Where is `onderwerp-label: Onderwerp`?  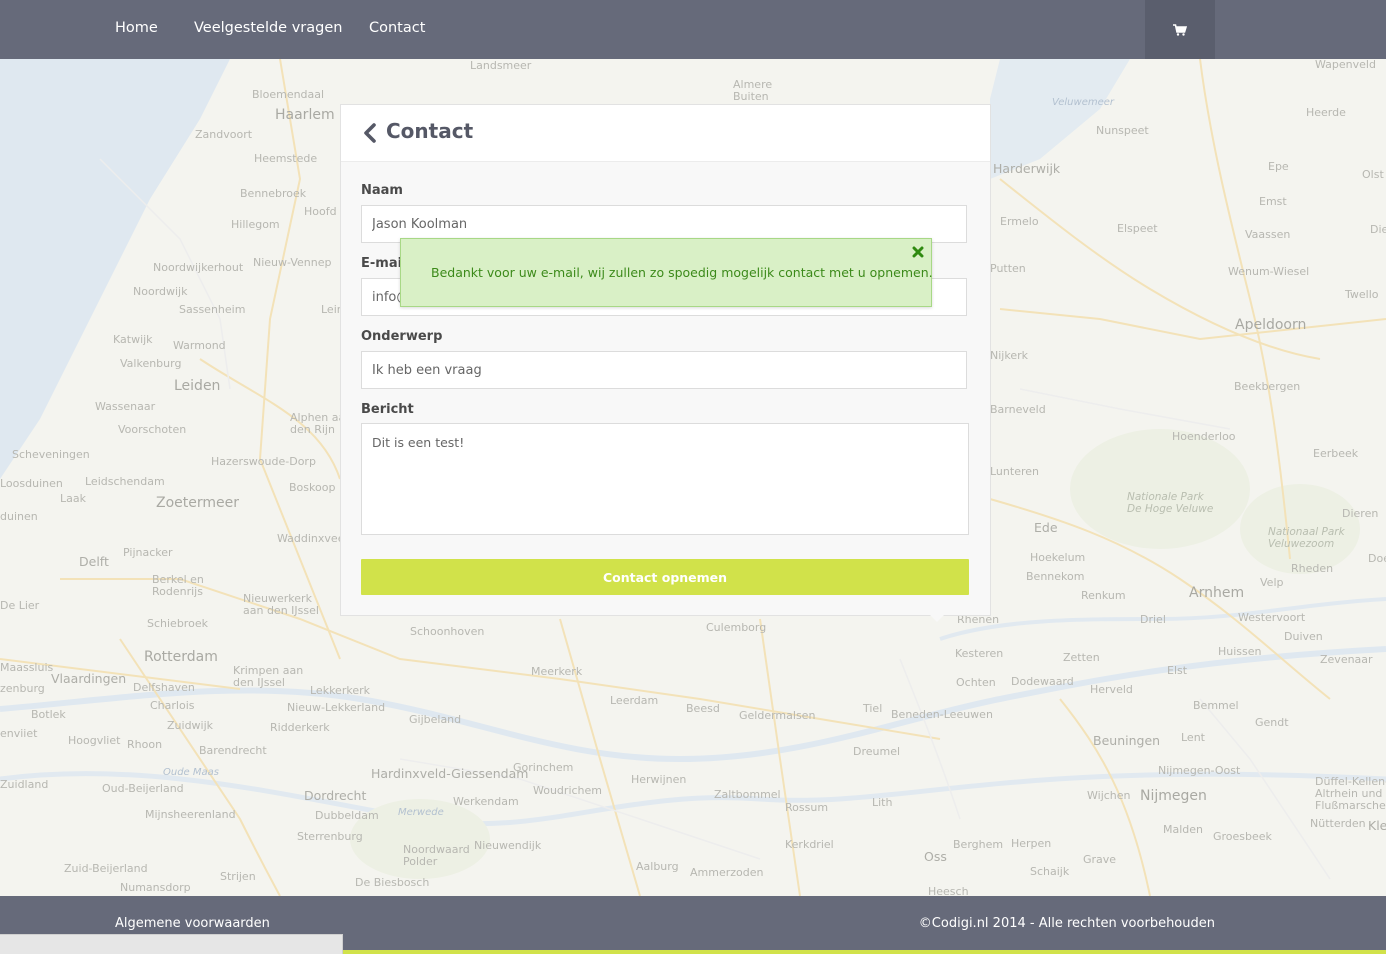 onderwerp-label: Onderwerp is located at coordinates (402, 336).